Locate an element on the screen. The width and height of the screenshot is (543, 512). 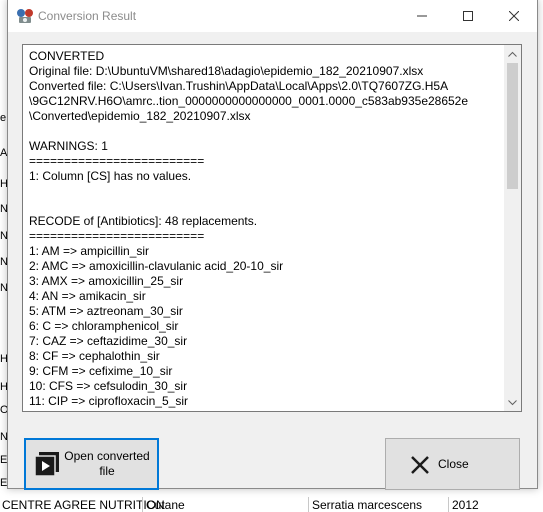
close-button: Close is located at coordinates (452, 464).